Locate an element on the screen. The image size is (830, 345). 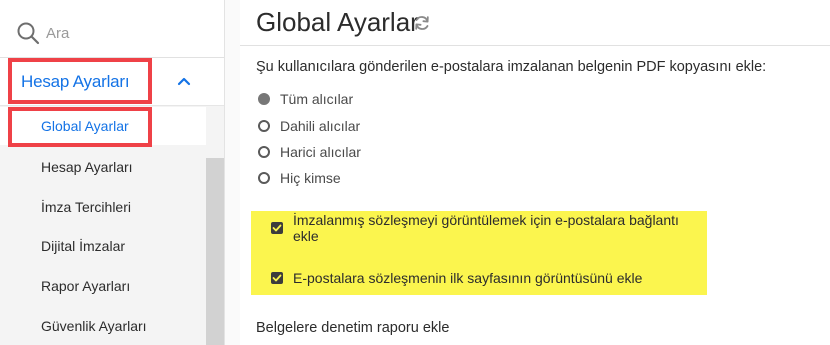
sidebar-section-label: Hesap Ayarları is located at coordinates (75, 81).